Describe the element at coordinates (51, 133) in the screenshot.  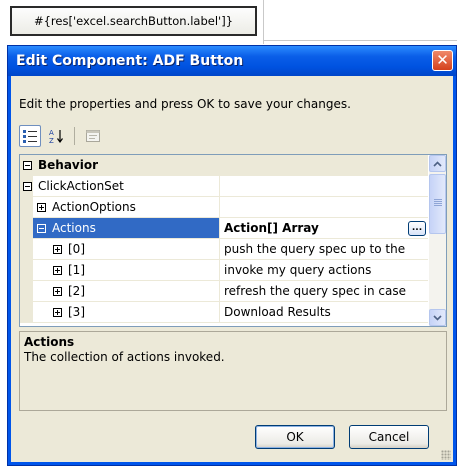
I see `svg-text: A` at that location.